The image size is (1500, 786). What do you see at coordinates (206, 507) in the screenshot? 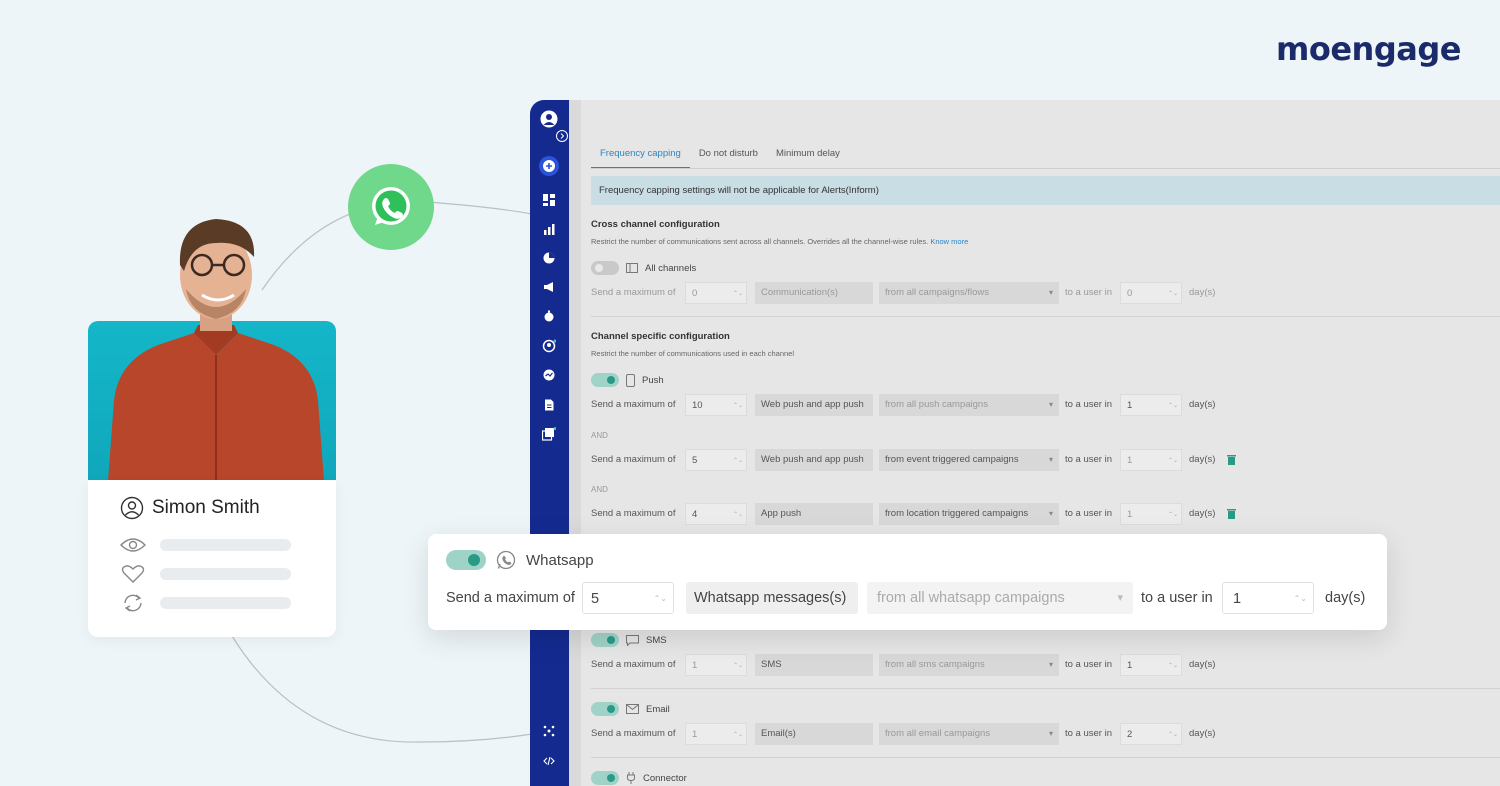
I see `profile-name-text: Simon Smith` at bounding box center [206, 507].